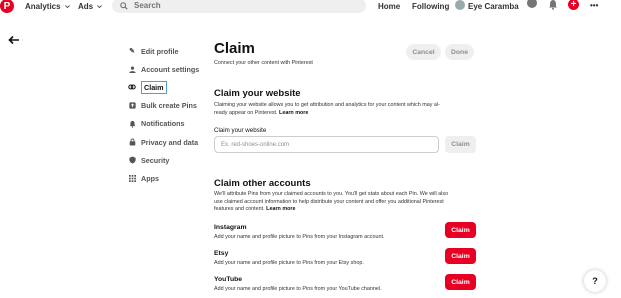 This screenshot has width=621, height=298. What do you see at coordinates (132, 87) in the screenshot?
I see `link-icon` at bounding box center [132, 87].